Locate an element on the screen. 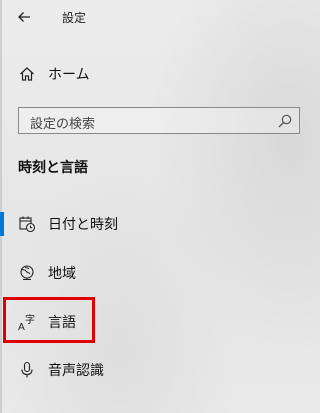  nav-item-speech: 音声認識 is located at coordinates (155, 370).